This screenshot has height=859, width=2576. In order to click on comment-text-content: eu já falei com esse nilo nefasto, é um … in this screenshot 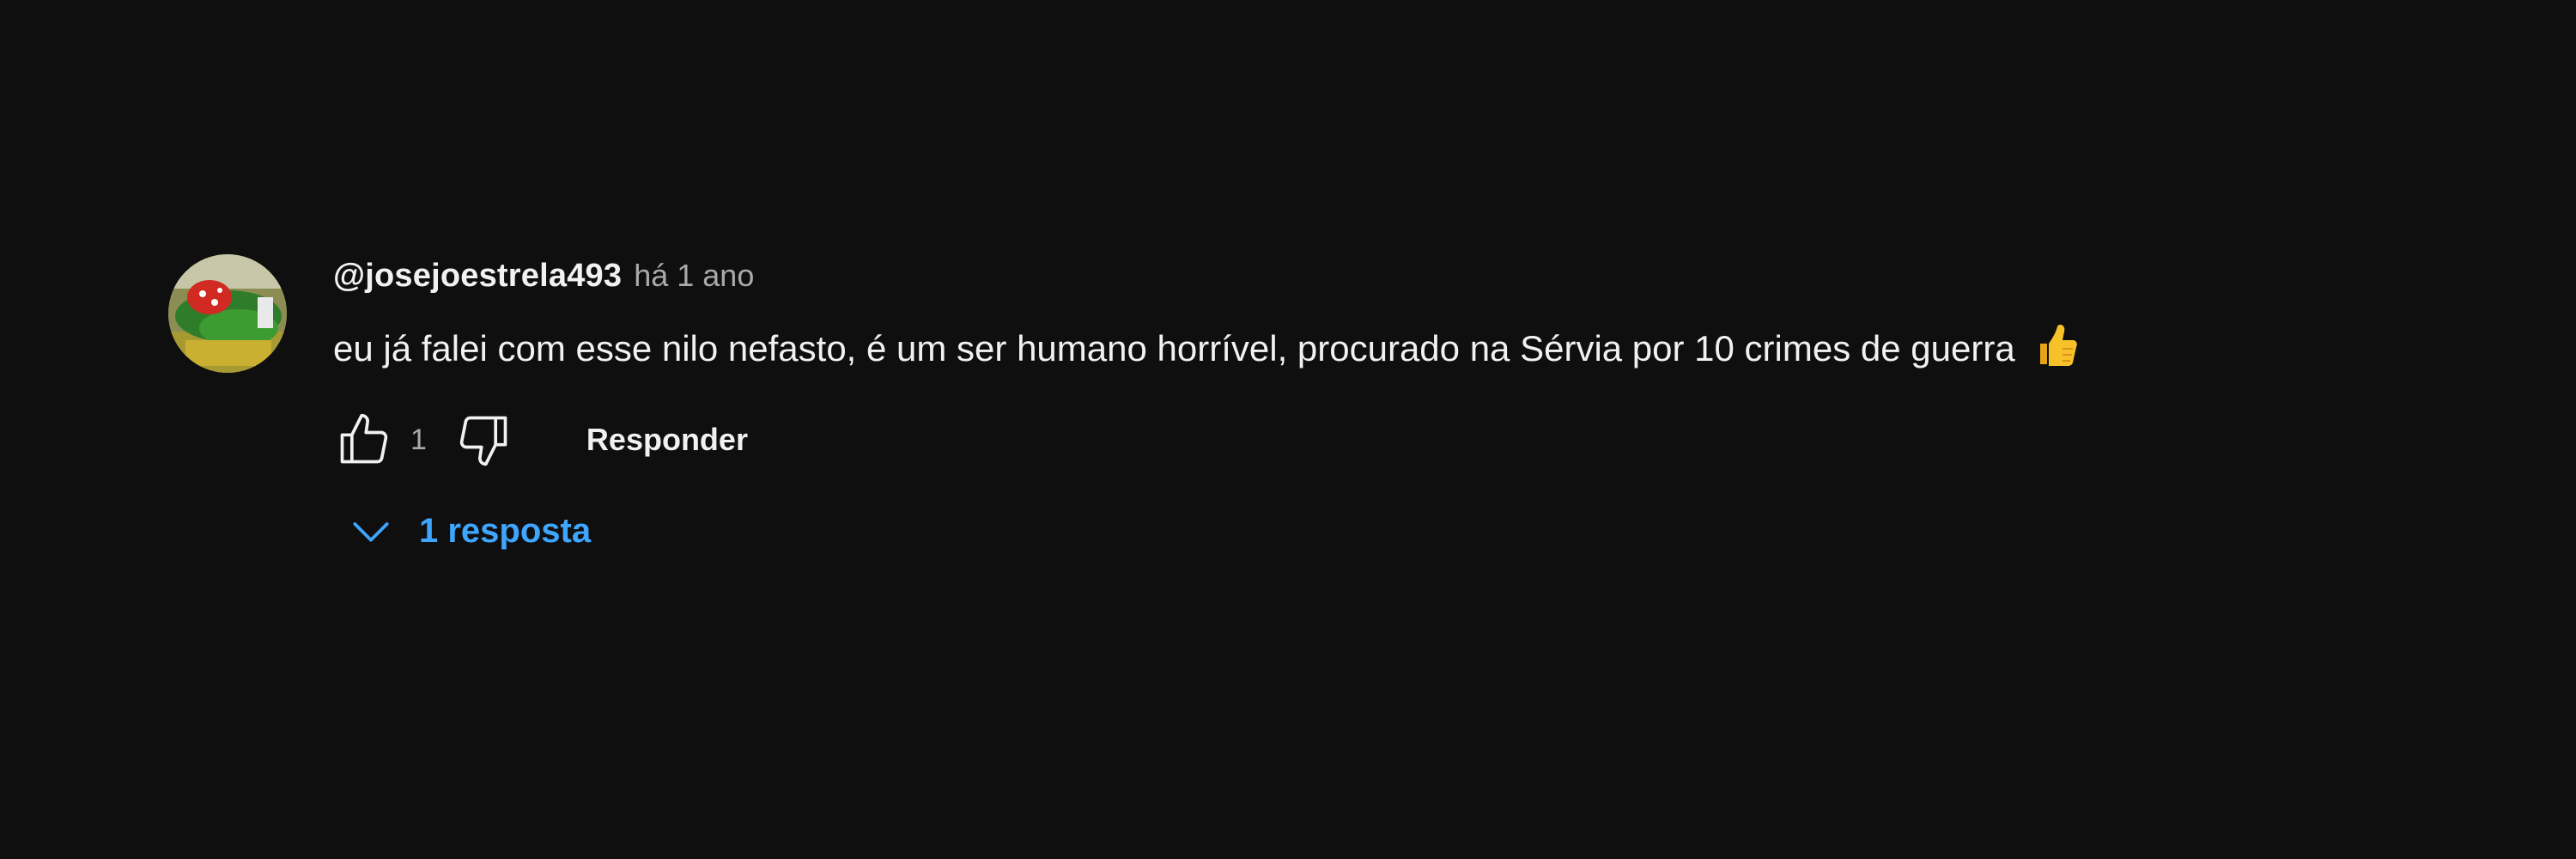, I will do `click(1174, 348)`.